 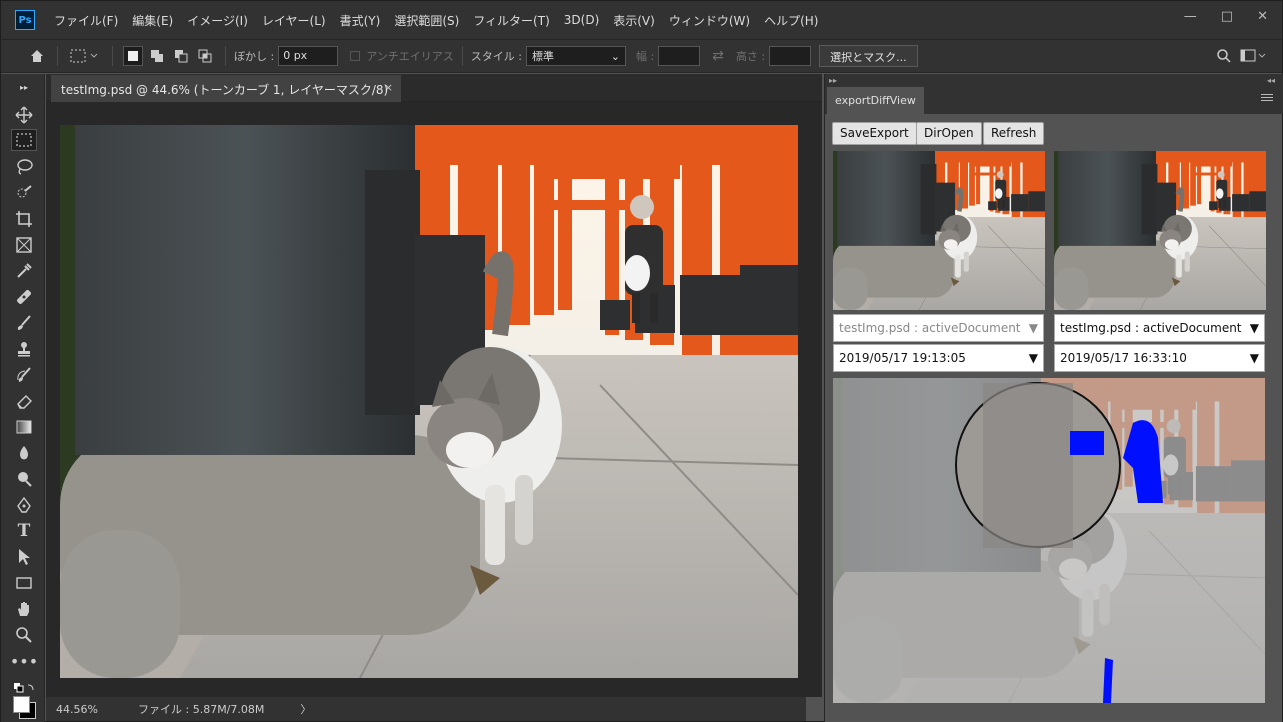 What do you see at coordinates (24, 401) in the screenshot?
I see `eraser-icon` at bounding box center [24, 401].